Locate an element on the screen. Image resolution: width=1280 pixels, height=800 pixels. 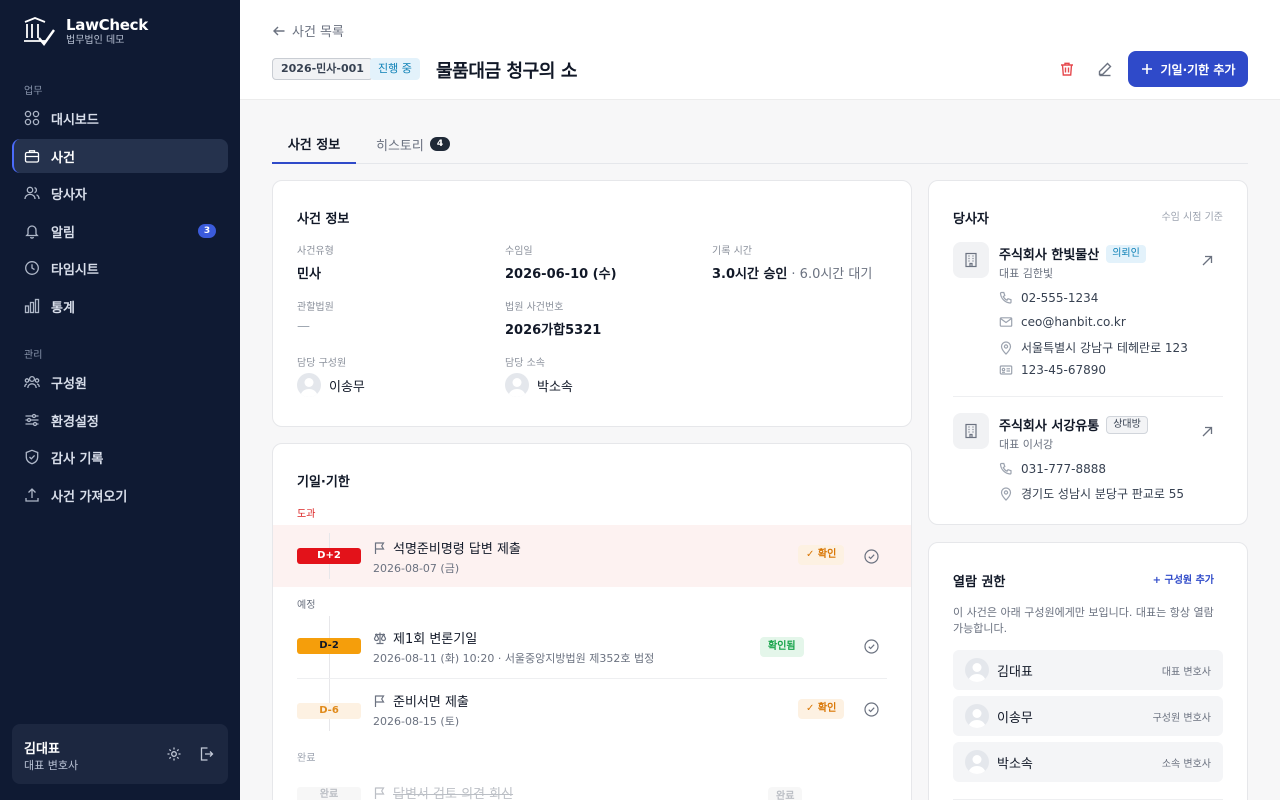
party-email: ceo@hanbit.co.kr is located at coordinates (1062, 322).